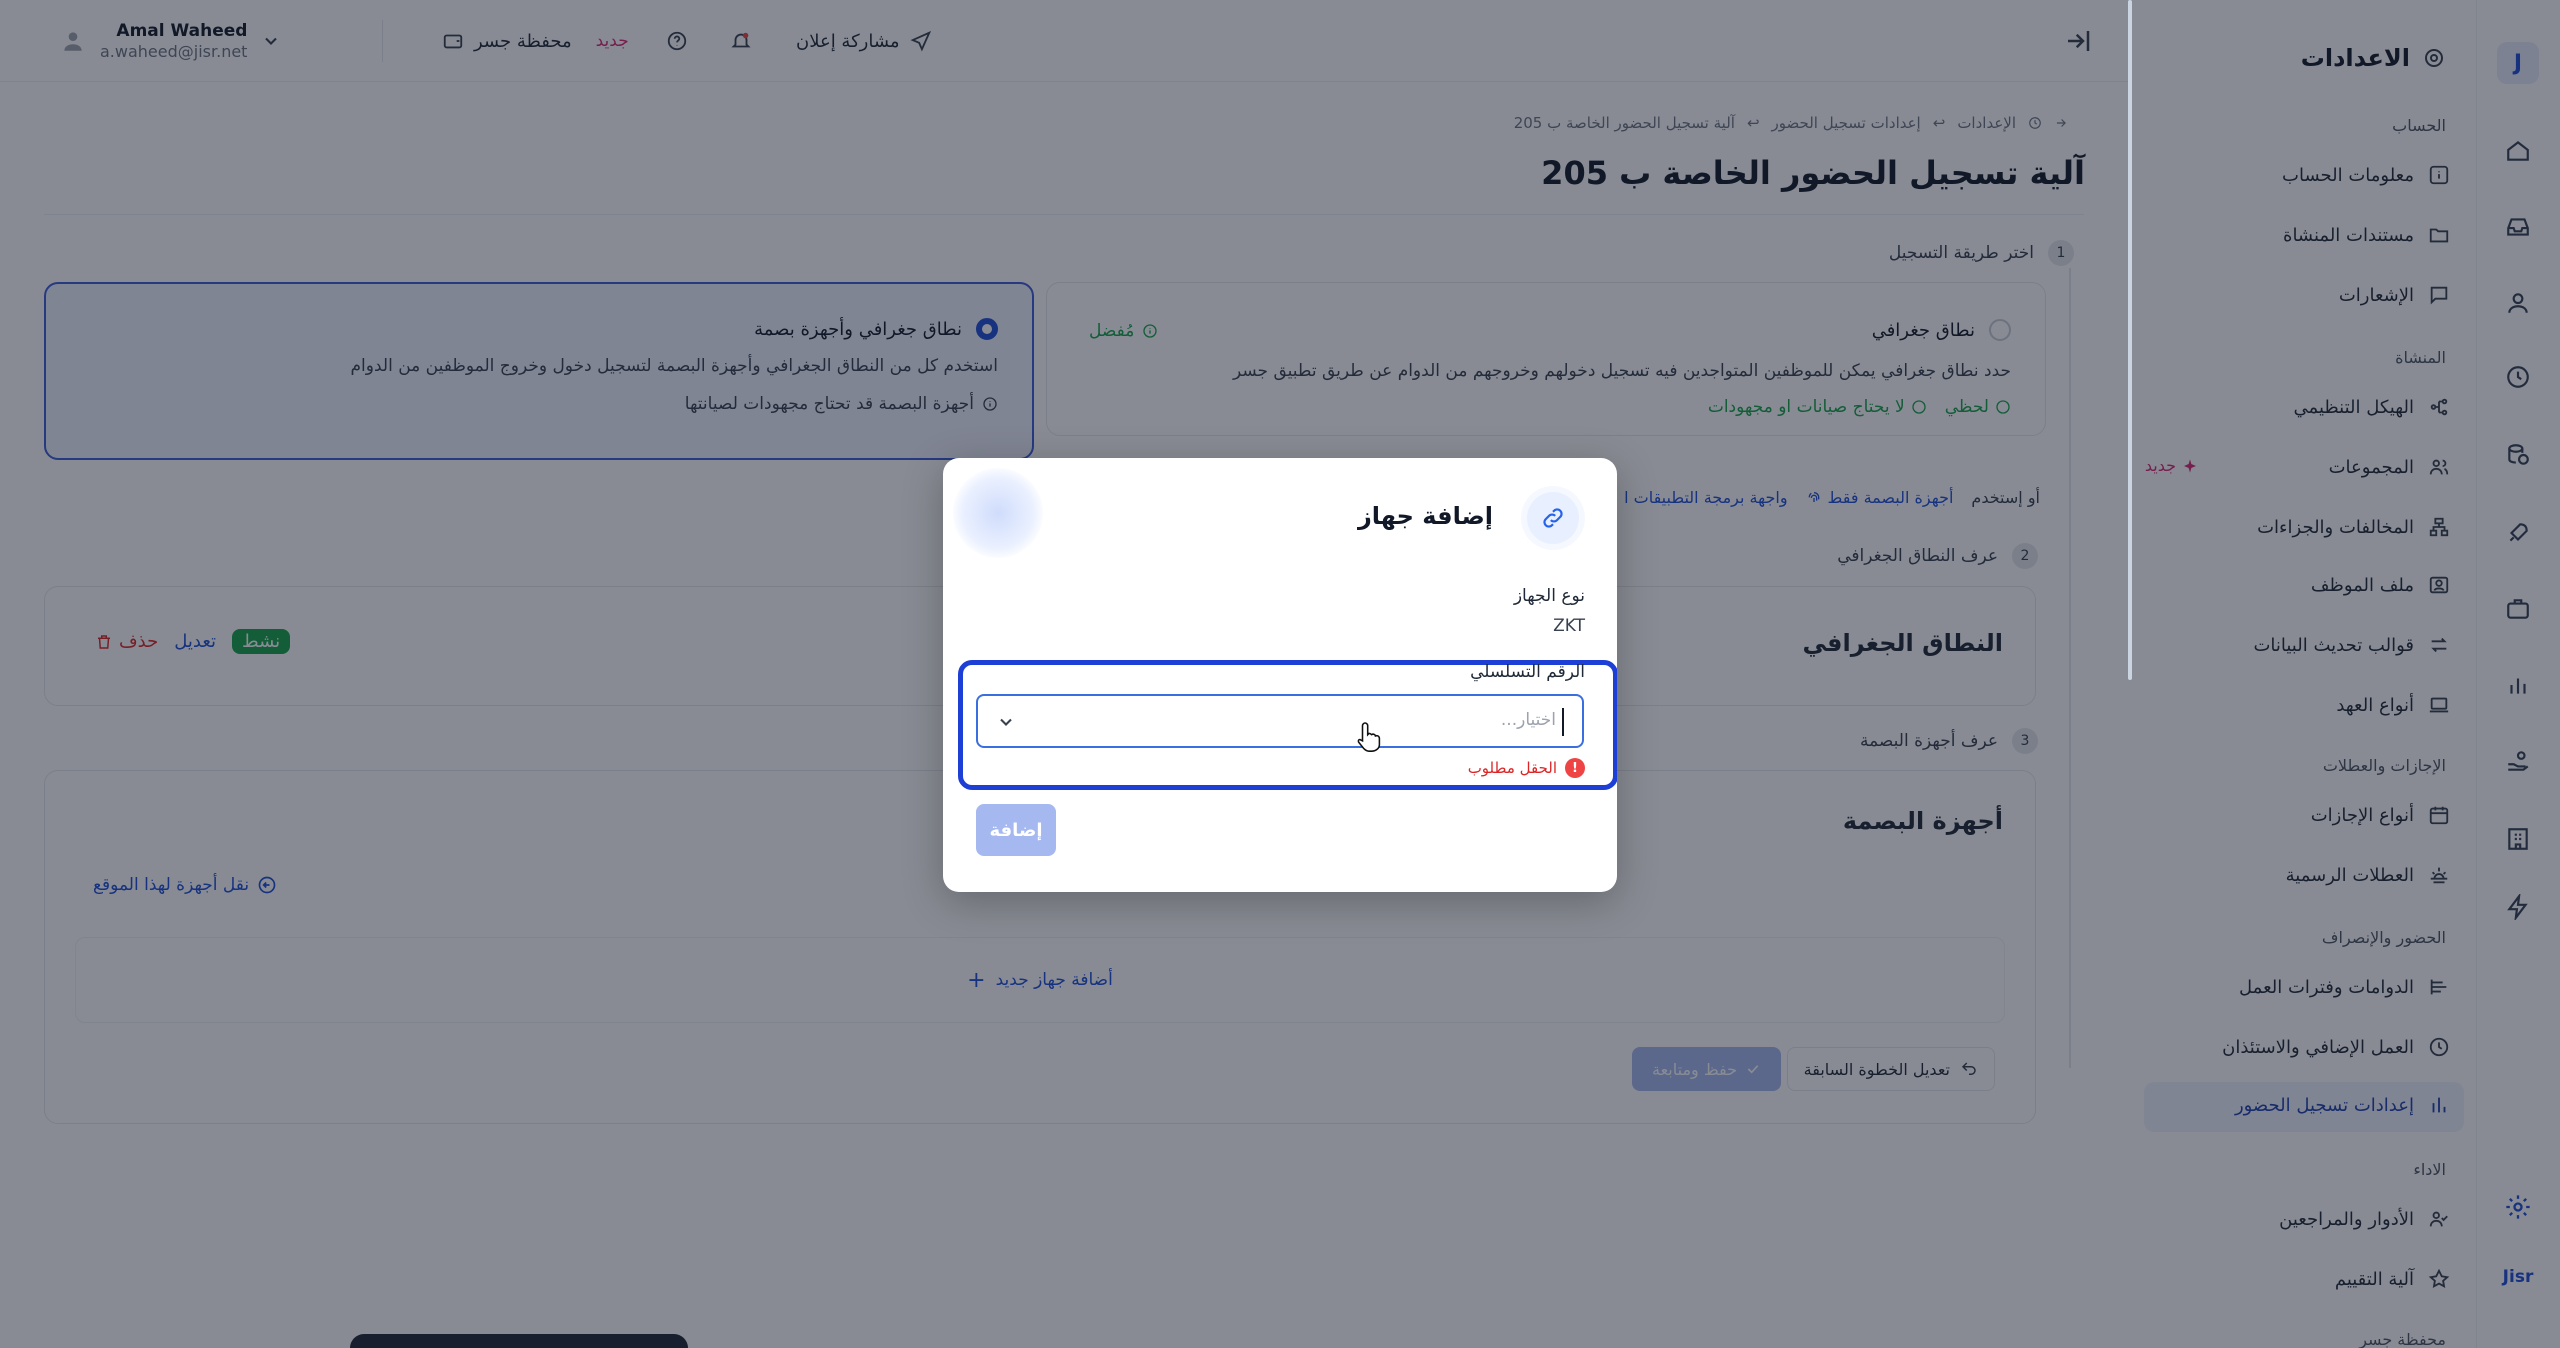 This screenshot has height=1348, width=2560. What do you see at coordinates (1527, 672) in the screenshot?
I see `serial-number-label: الرقم التسلسلي` at bounding box center [1527, 672].